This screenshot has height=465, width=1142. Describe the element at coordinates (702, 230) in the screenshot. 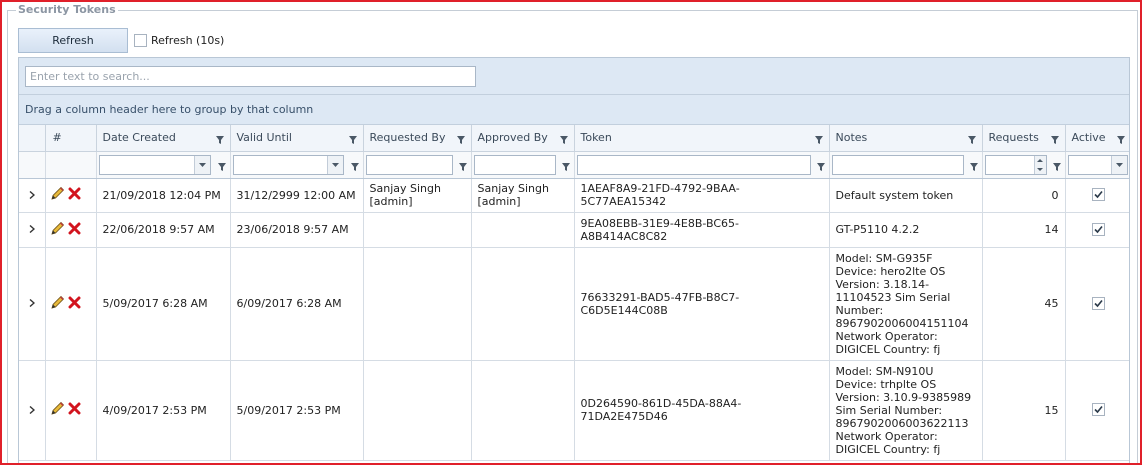

I see `token-cell: 9EA08EBB-31E9-4E8B-BC65-A8B414AC8C82` at that location.